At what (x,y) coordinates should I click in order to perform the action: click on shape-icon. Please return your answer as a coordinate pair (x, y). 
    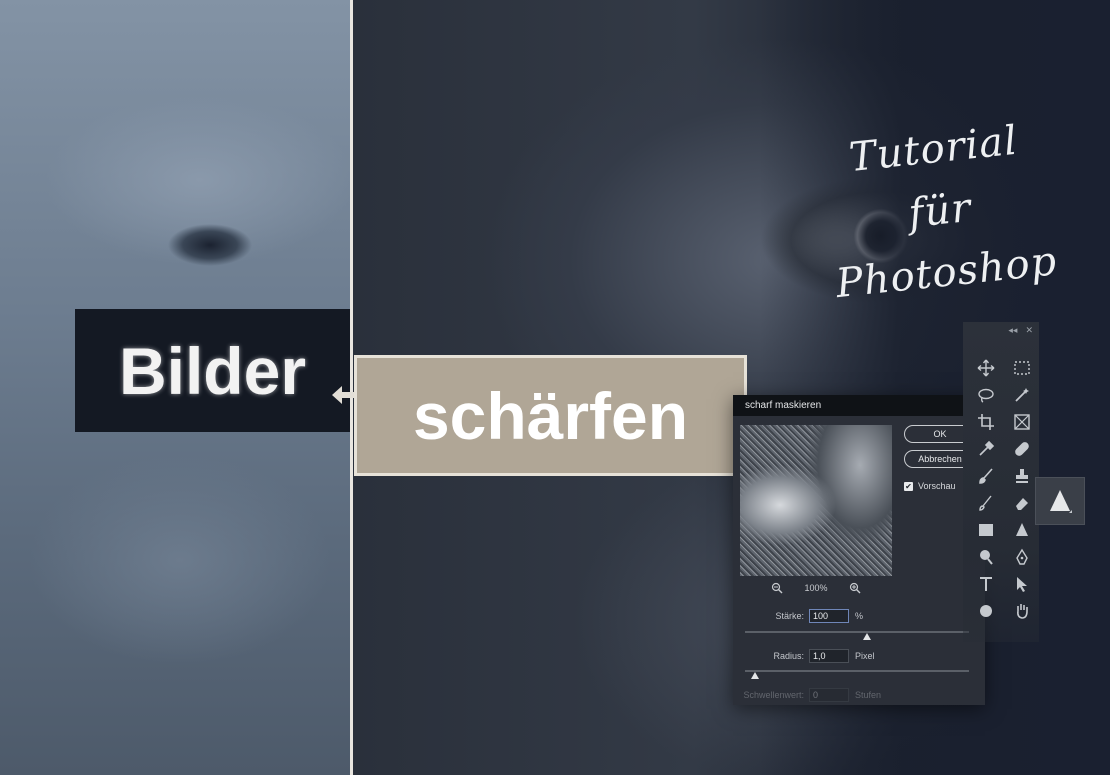
    Looking at the image, I should click on (986, 610).